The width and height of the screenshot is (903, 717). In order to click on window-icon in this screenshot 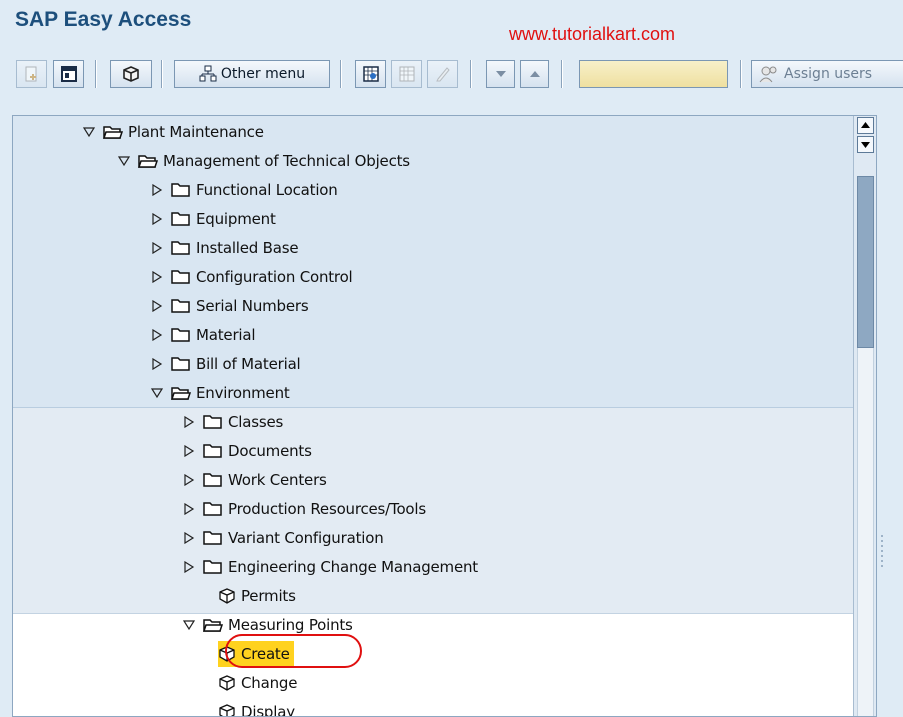, I will do `click(68, 74)`.